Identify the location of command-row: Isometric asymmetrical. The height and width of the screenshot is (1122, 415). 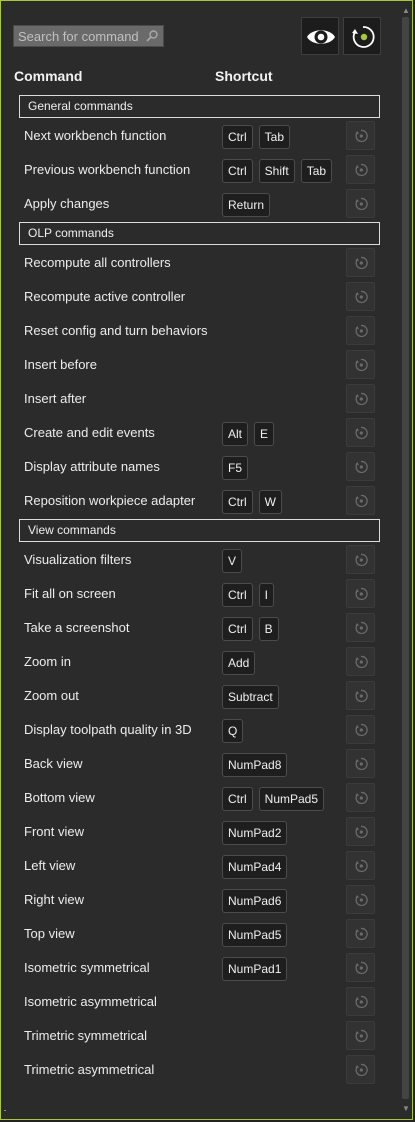
(201, 1002).